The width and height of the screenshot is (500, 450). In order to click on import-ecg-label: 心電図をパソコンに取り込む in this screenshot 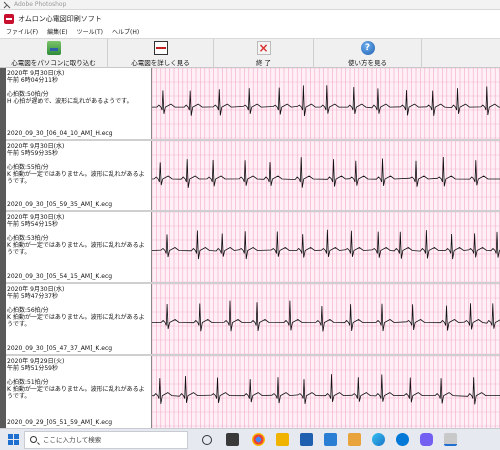, I will do `click(53, 63)`.